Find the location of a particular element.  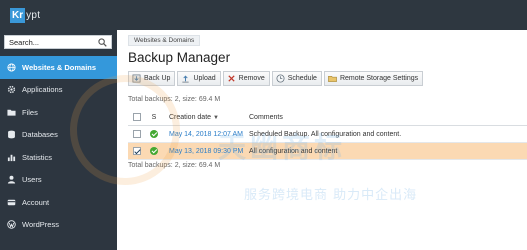

upload-icon is located at coordinates (186, 79).